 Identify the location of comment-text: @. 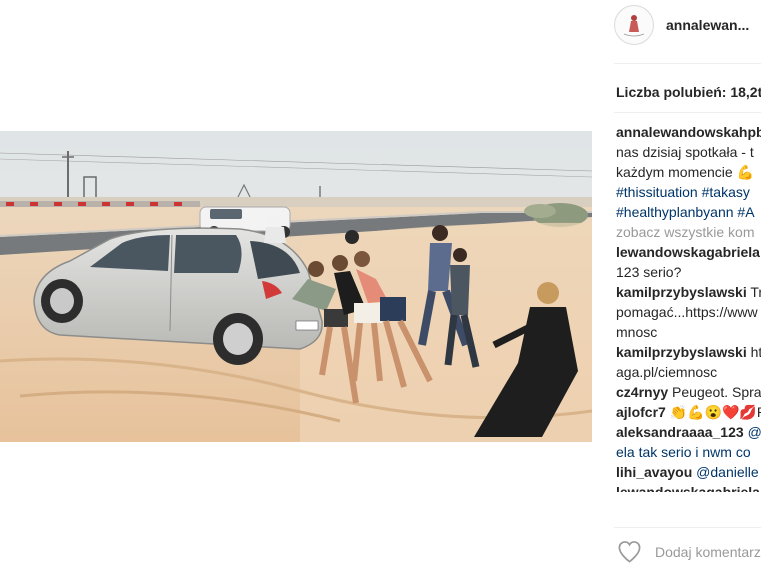
(754, 432).